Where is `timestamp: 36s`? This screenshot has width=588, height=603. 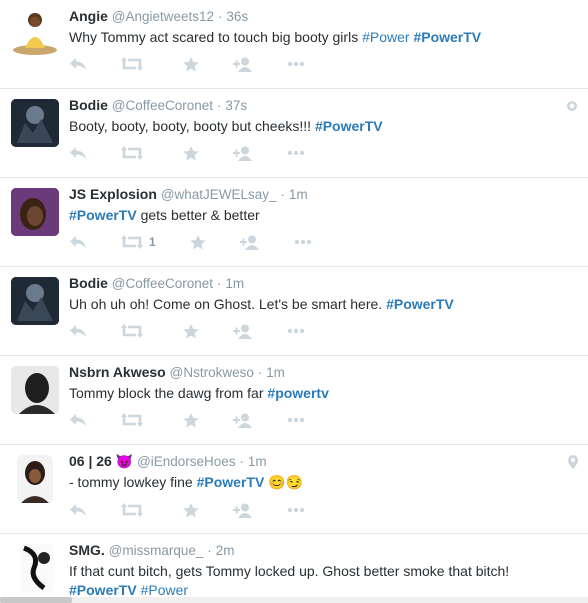
timestamp: 36s is located at coordinates (237, 16).